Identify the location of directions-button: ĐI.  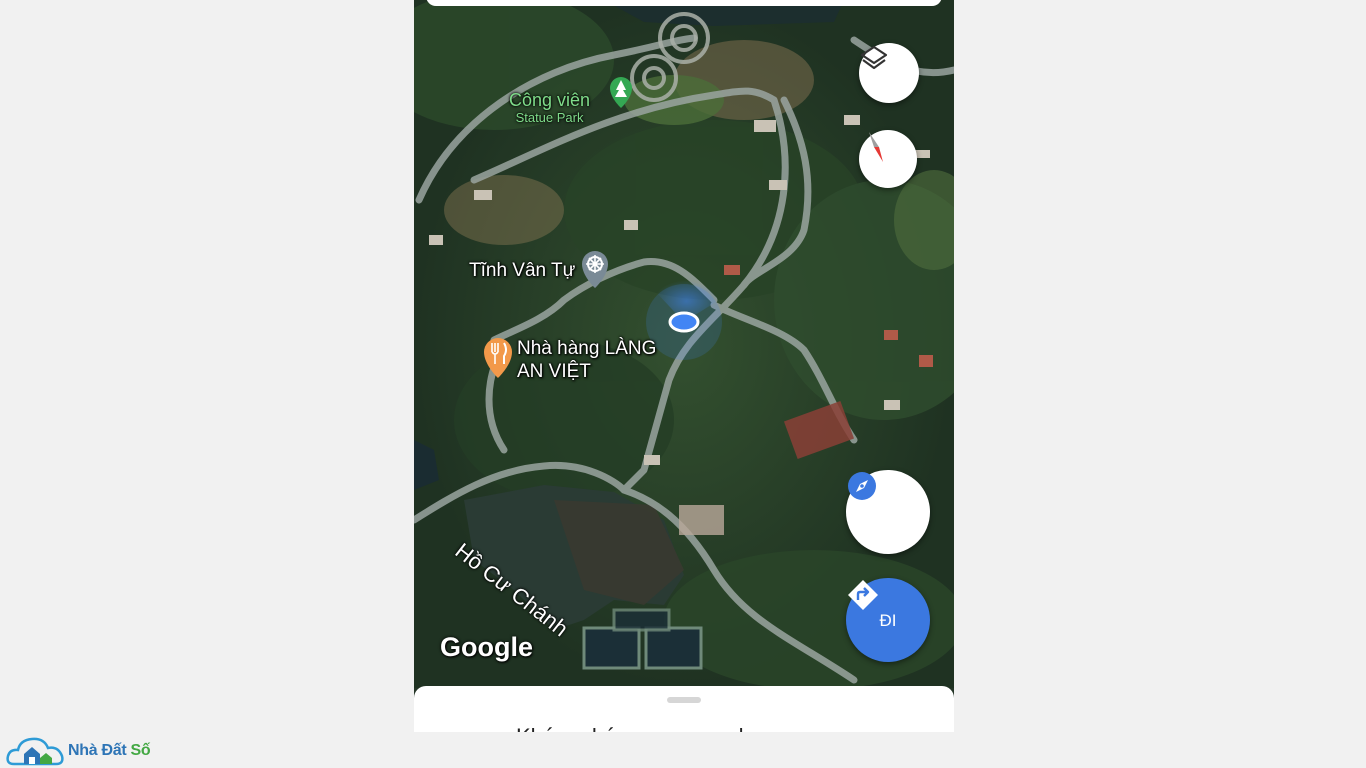
(888, 620).